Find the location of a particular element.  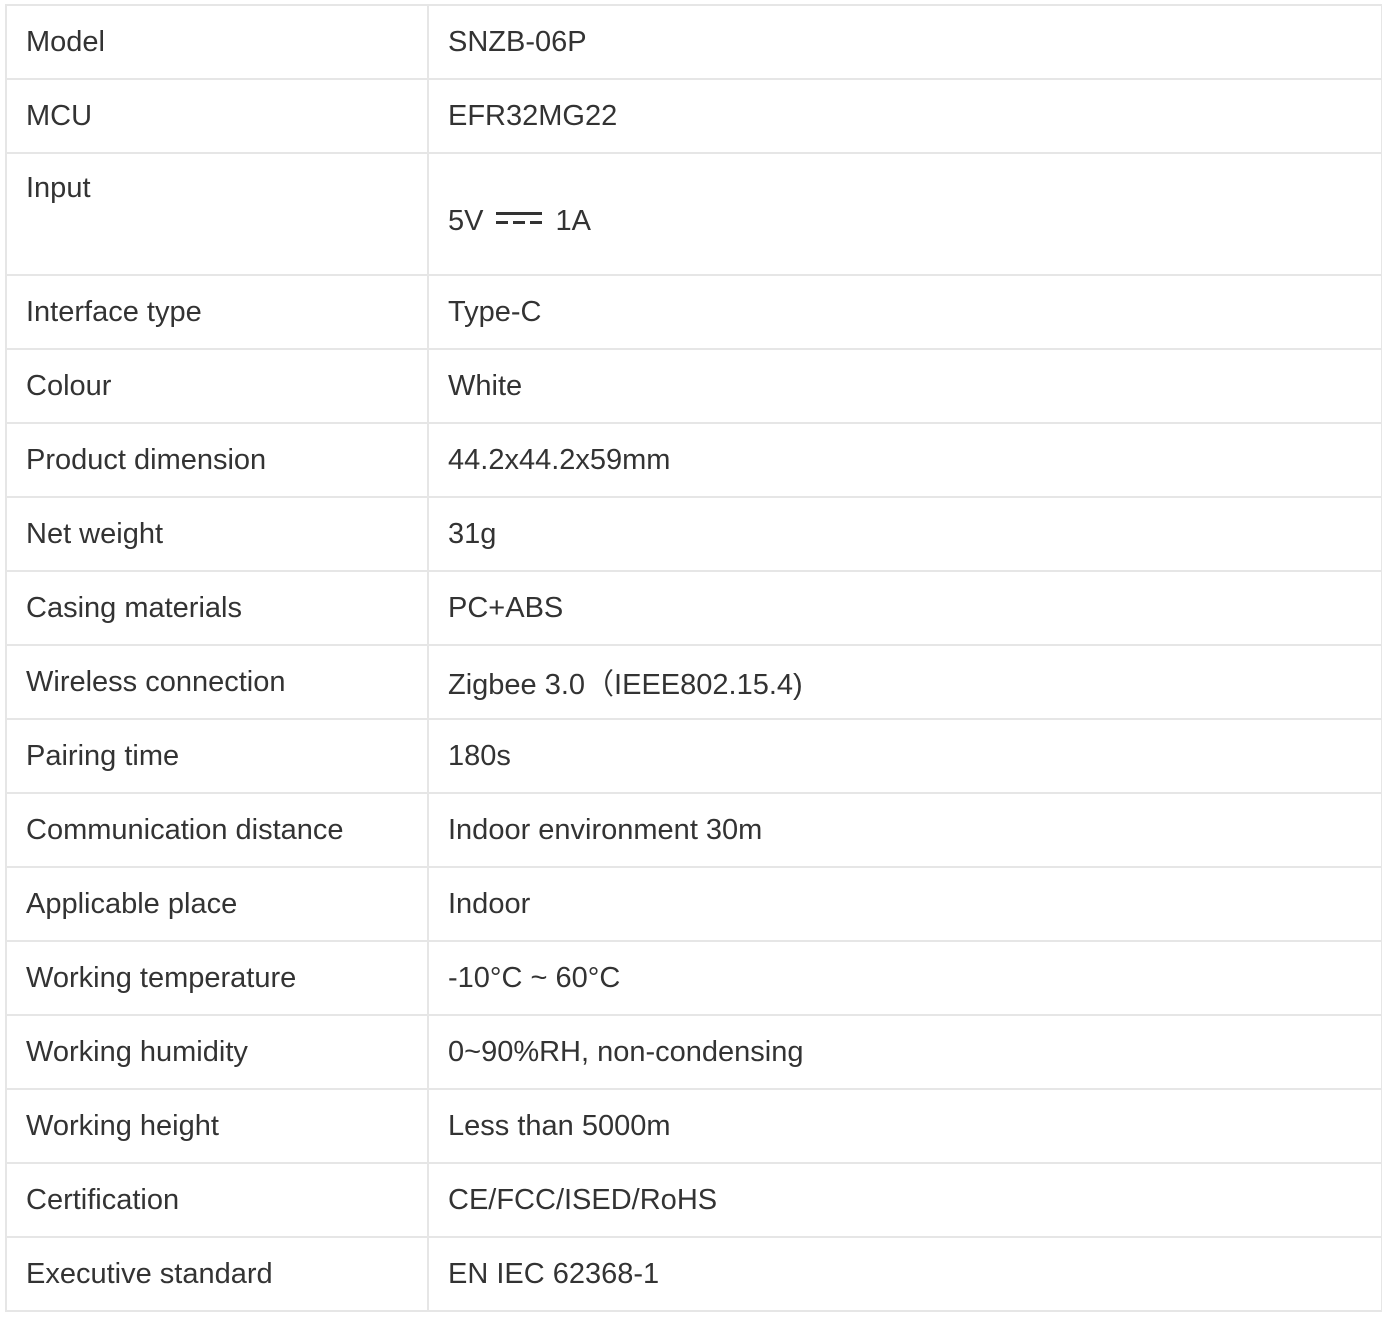

spec-label-model: Model is located at coordinates (217, 42).